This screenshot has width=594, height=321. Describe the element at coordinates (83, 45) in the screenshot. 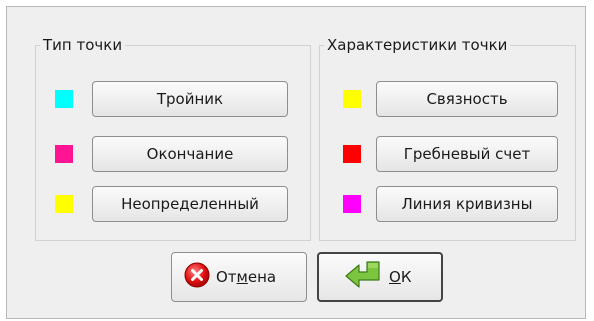

I see `point-type-title: Тип точки` at that location.